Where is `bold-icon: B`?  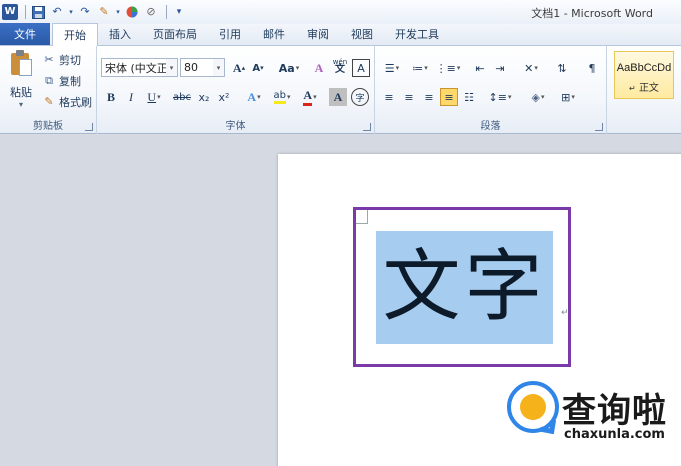 bold-icon: B is located at coordinates (110, 96).